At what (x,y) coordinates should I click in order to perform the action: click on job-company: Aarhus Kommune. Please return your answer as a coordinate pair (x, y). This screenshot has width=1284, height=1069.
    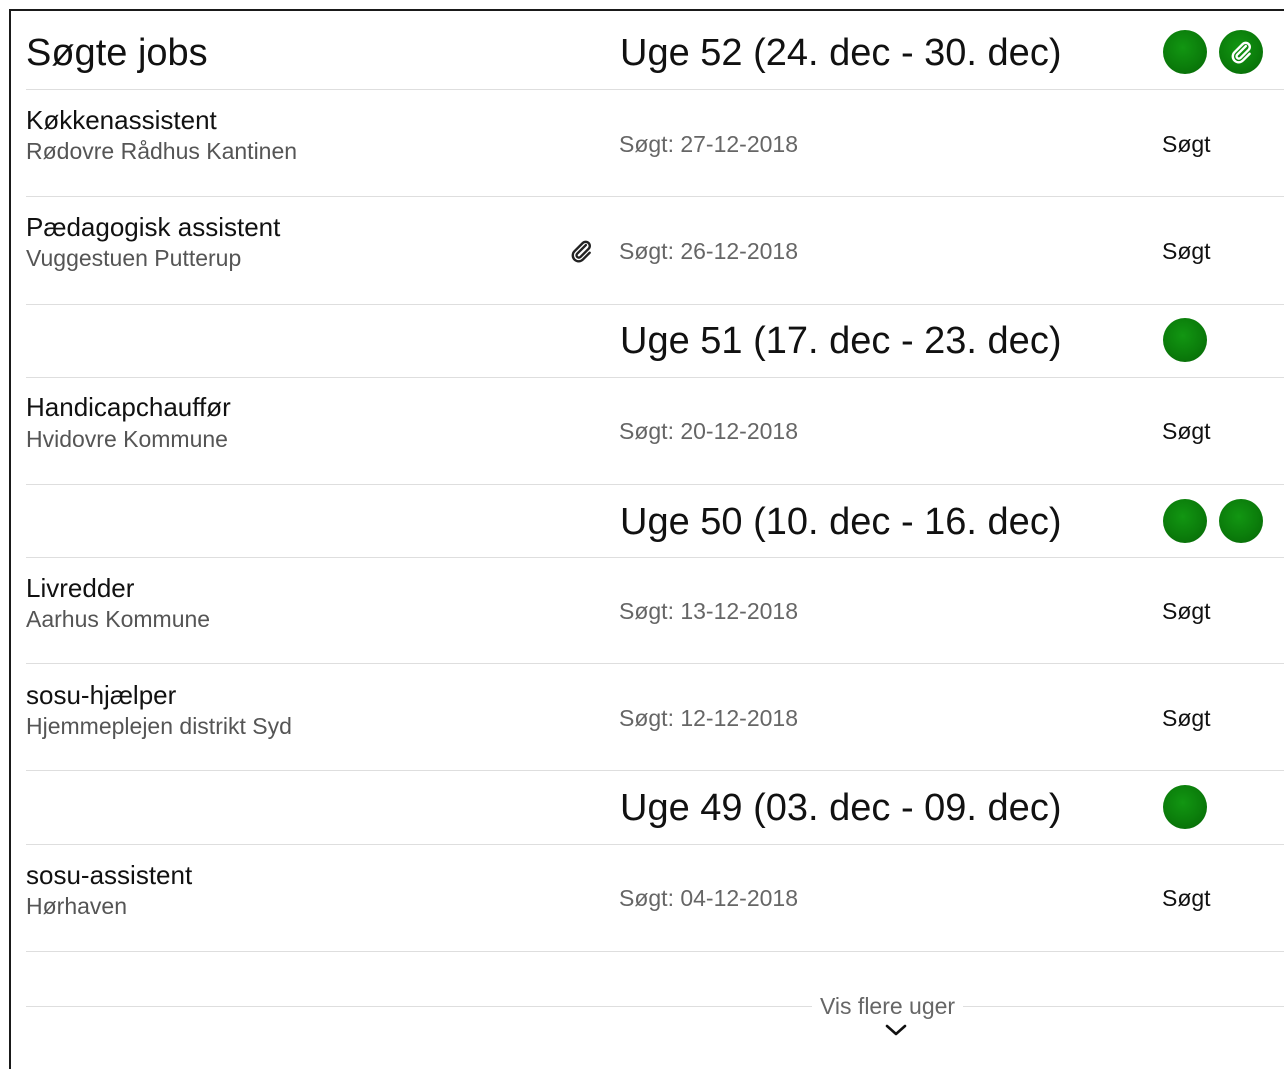
    Looking at the image, I should click on (118, 619).